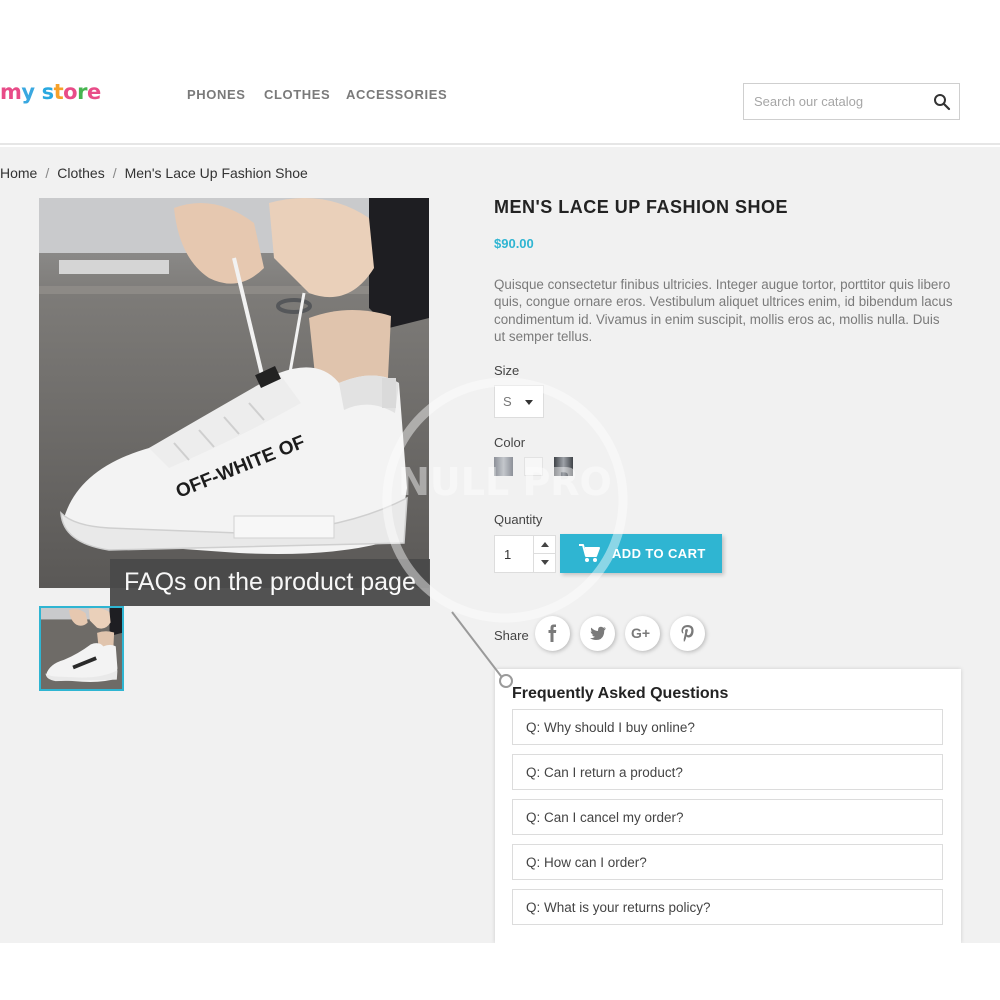 The width and height of the screenshot is (1000, 1000). Describe the element at coordinates (58, 92) in the screenshot. I see `logo-letter: t` at that location.